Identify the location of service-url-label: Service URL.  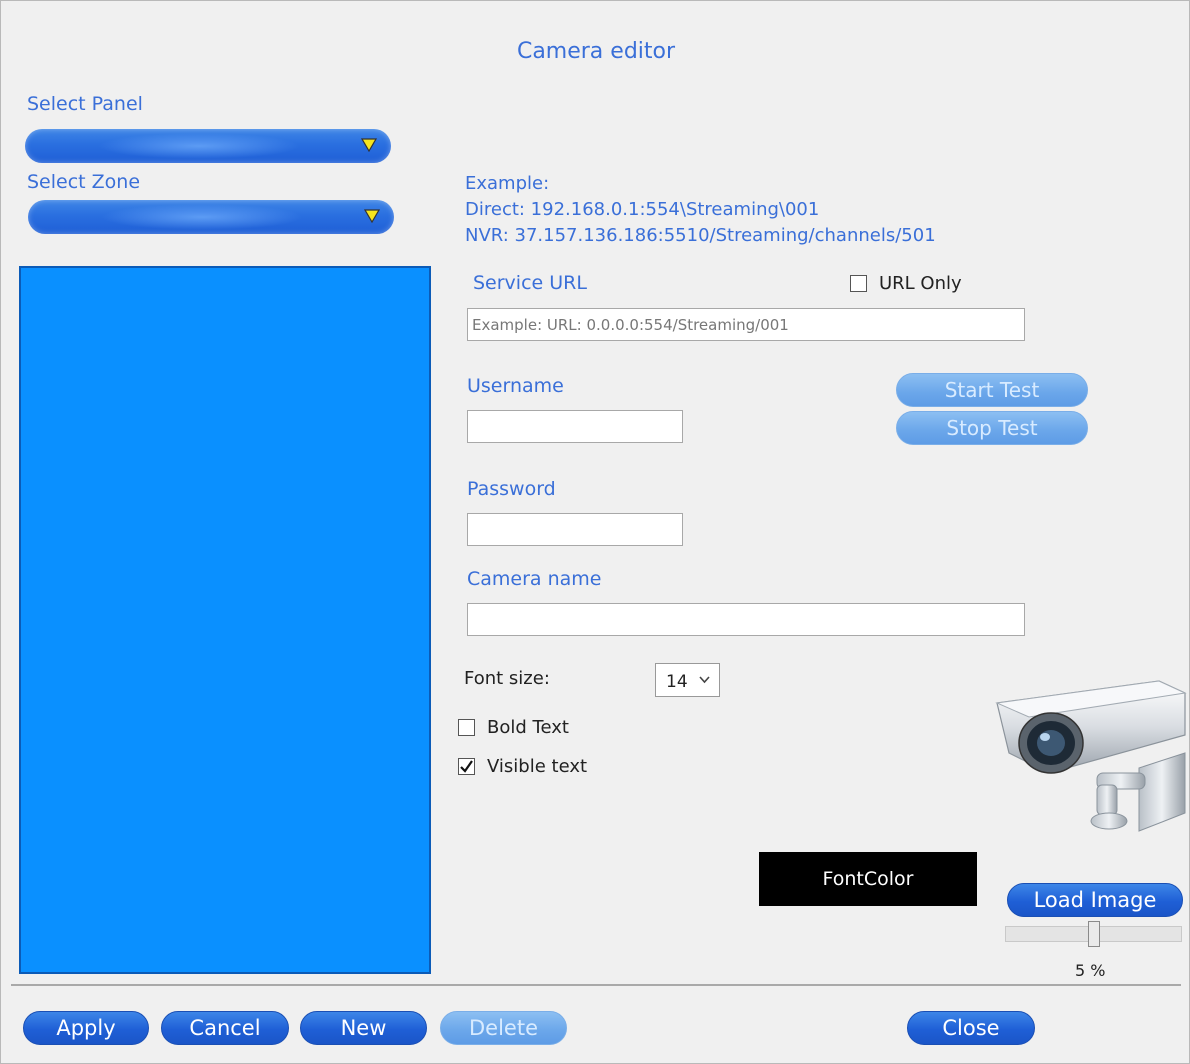
(530, 283).